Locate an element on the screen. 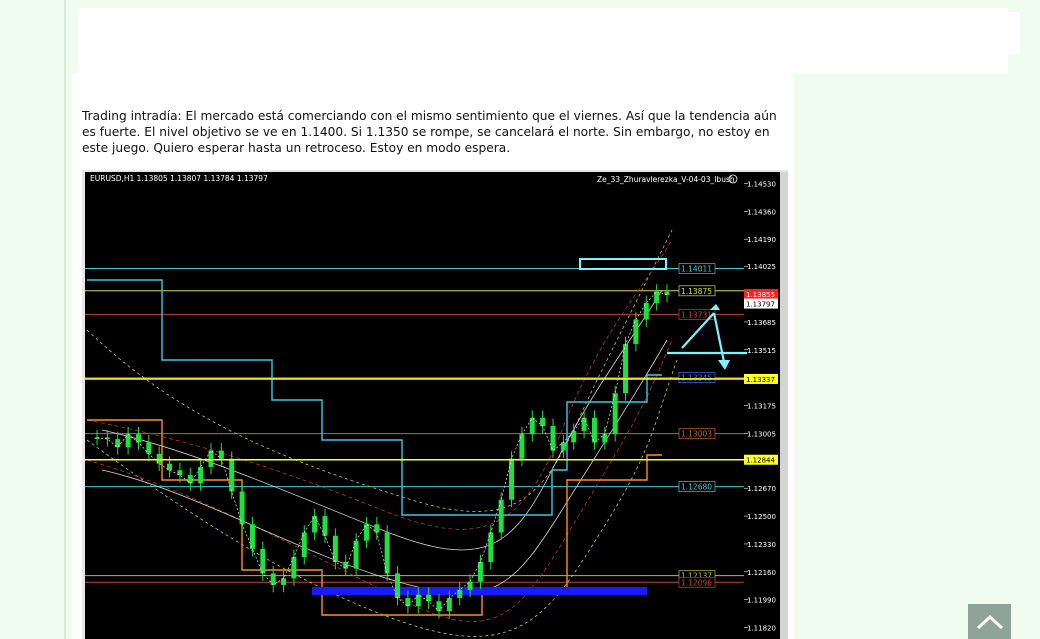 This screenshot has height=639, width=1040. y-tick-label: 1.13515 is located at coordinates (761, 351).